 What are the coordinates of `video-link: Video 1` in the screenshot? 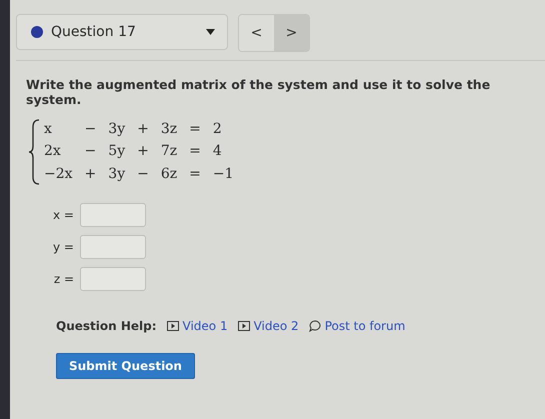 It's located at (197, 326).